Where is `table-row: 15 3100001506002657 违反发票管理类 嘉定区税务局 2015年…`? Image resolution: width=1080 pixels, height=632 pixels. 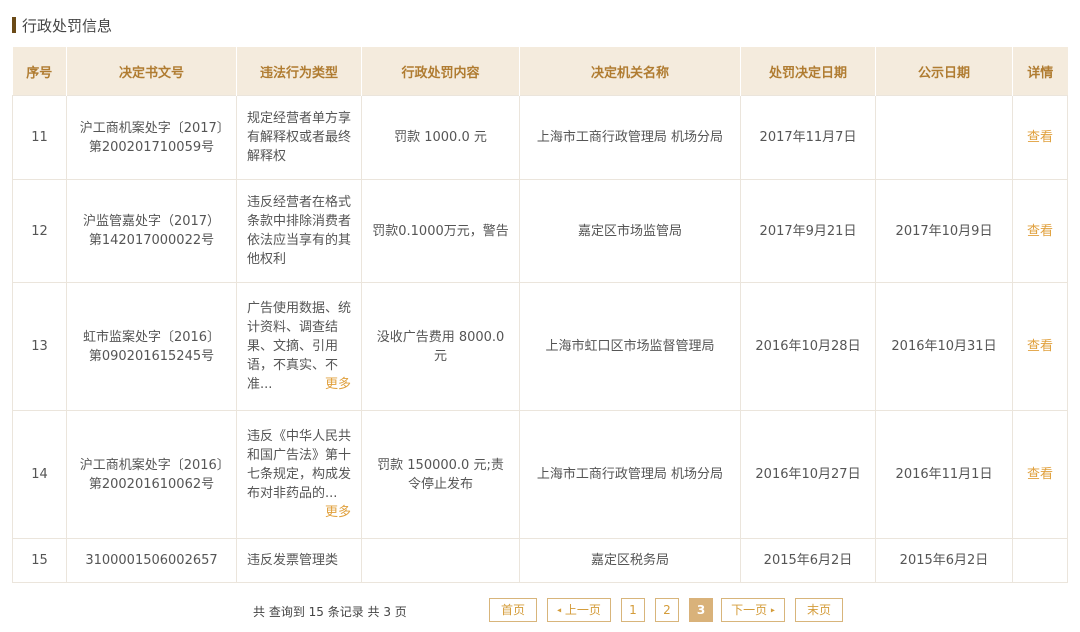 table-row: 15 3100001506002657 违反发票管理类 嘉定区税务局 2015年… is located at coordinates (540, 560).